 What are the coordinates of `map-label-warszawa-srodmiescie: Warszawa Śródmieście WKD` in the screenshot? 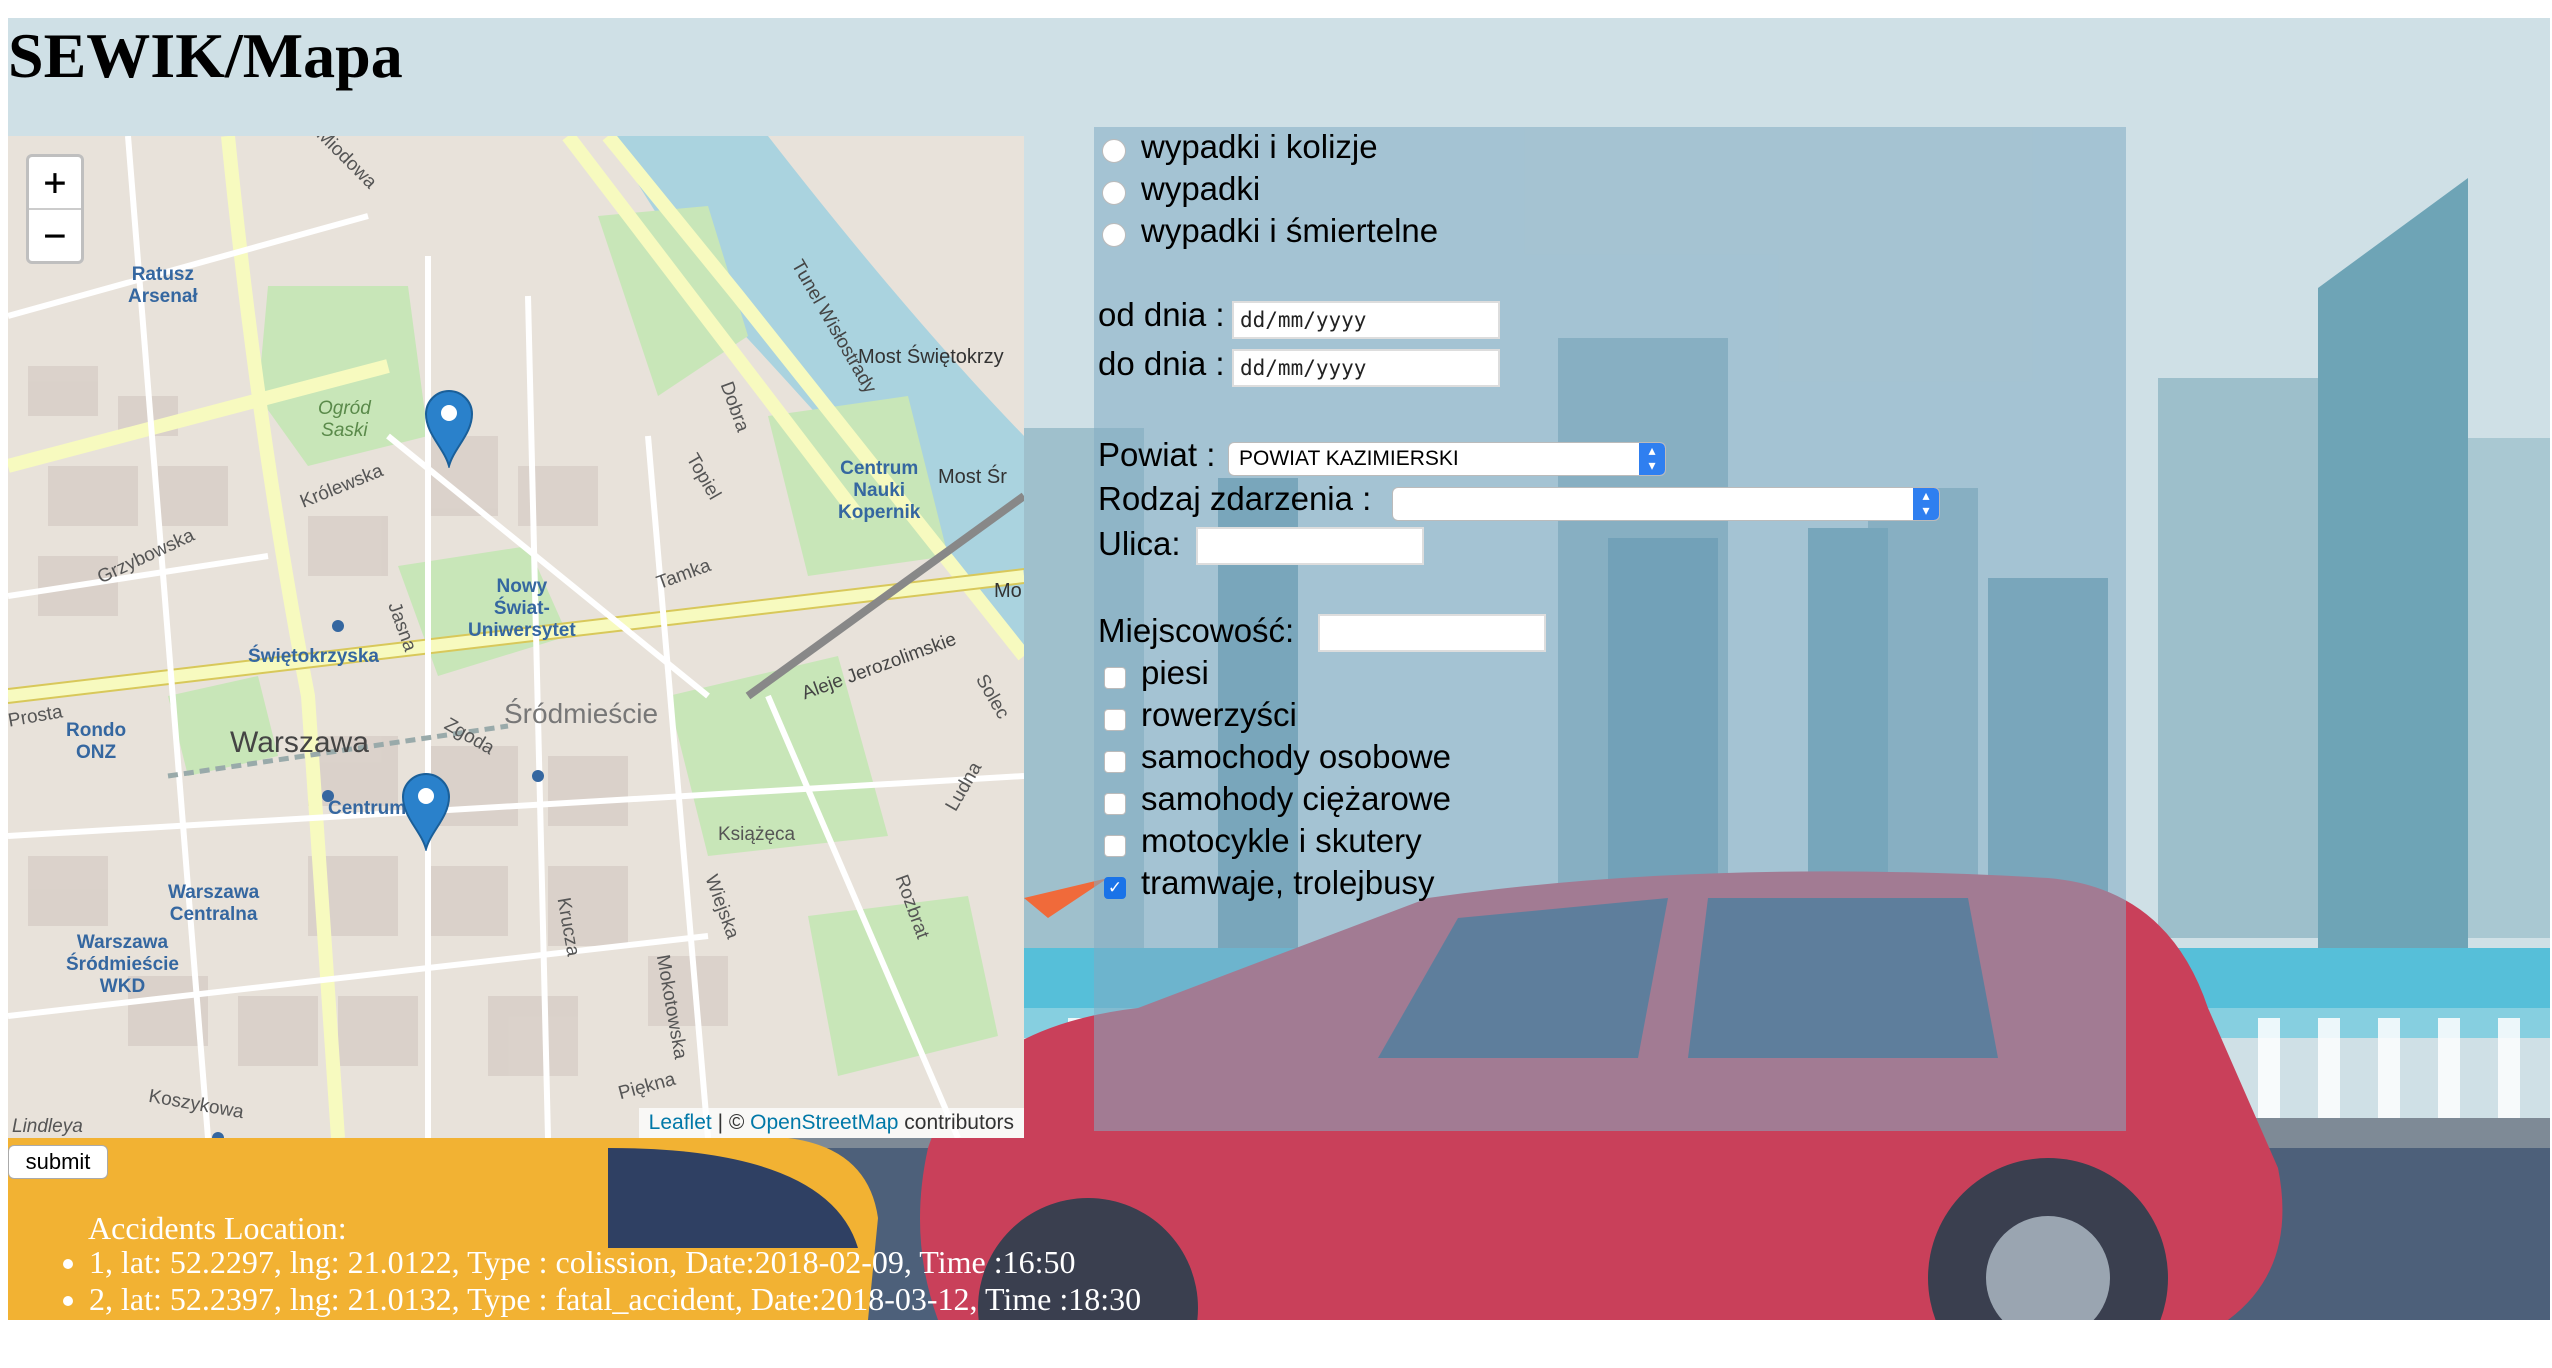 It's located at (122, 964).